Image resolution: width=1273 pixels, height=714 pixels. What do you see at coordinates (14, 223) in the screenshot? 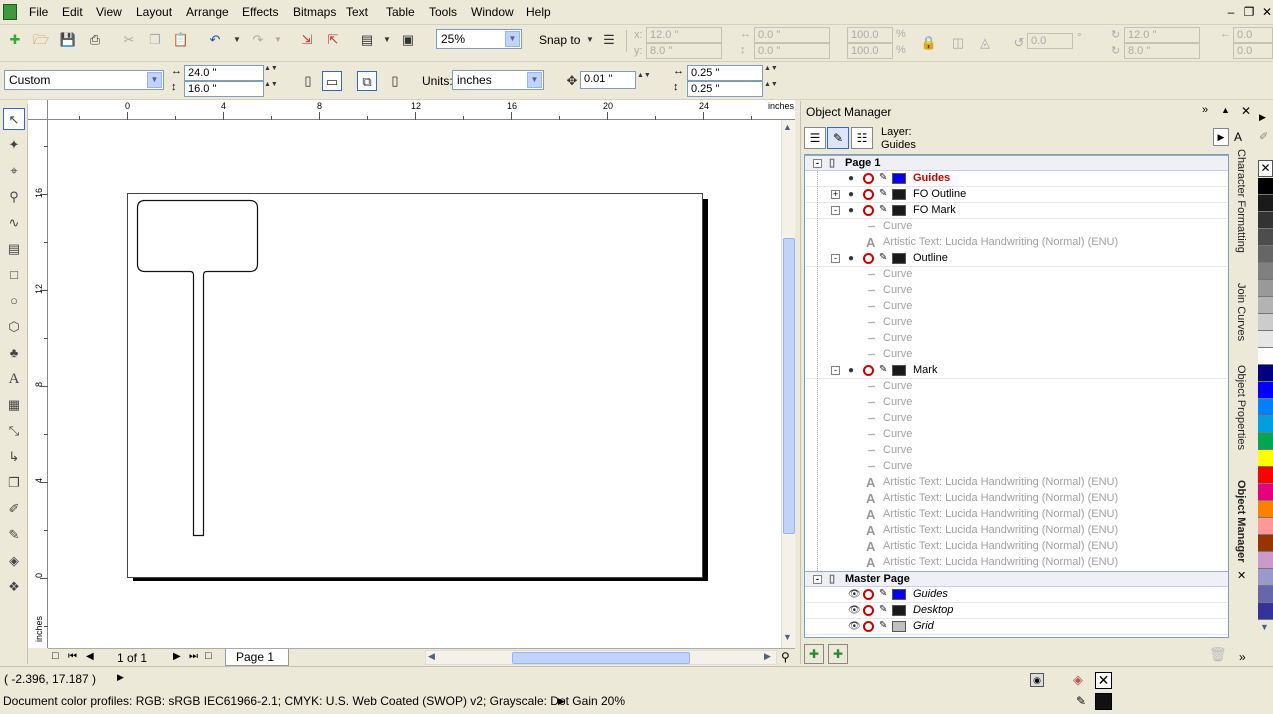
I see `freehand-tool-icon: ∿` at bounding box center [14, 223].